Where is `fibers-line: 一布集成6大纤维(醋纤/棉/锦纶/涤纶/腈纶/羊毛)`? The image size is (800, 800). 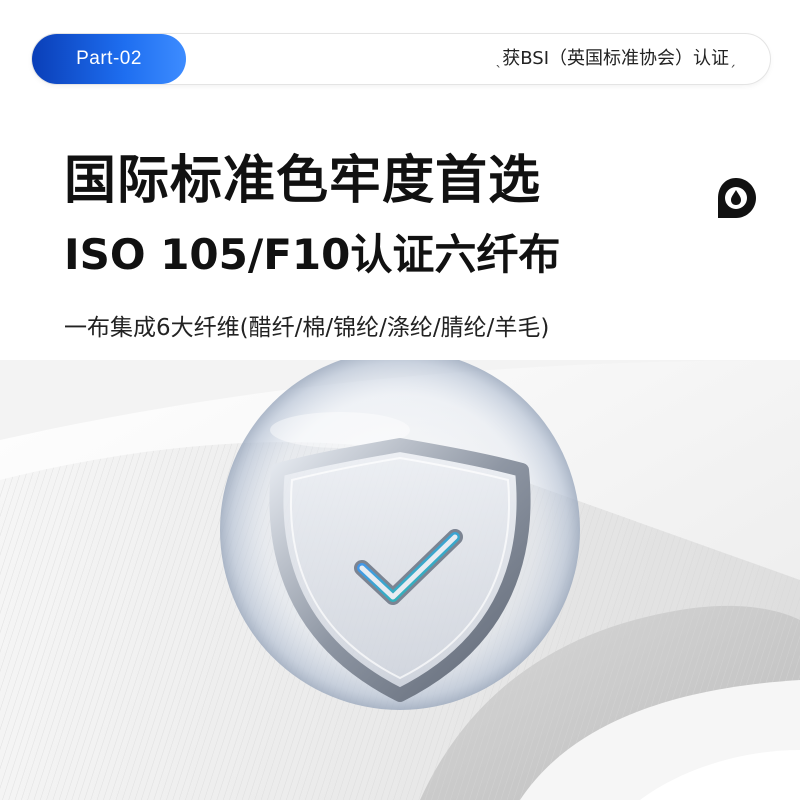 fibers-line: 一布集成6大纤维(醋纤/棉/锦纶/涤纶/腈纶/羊毛) is located at coordinates (307, 328).